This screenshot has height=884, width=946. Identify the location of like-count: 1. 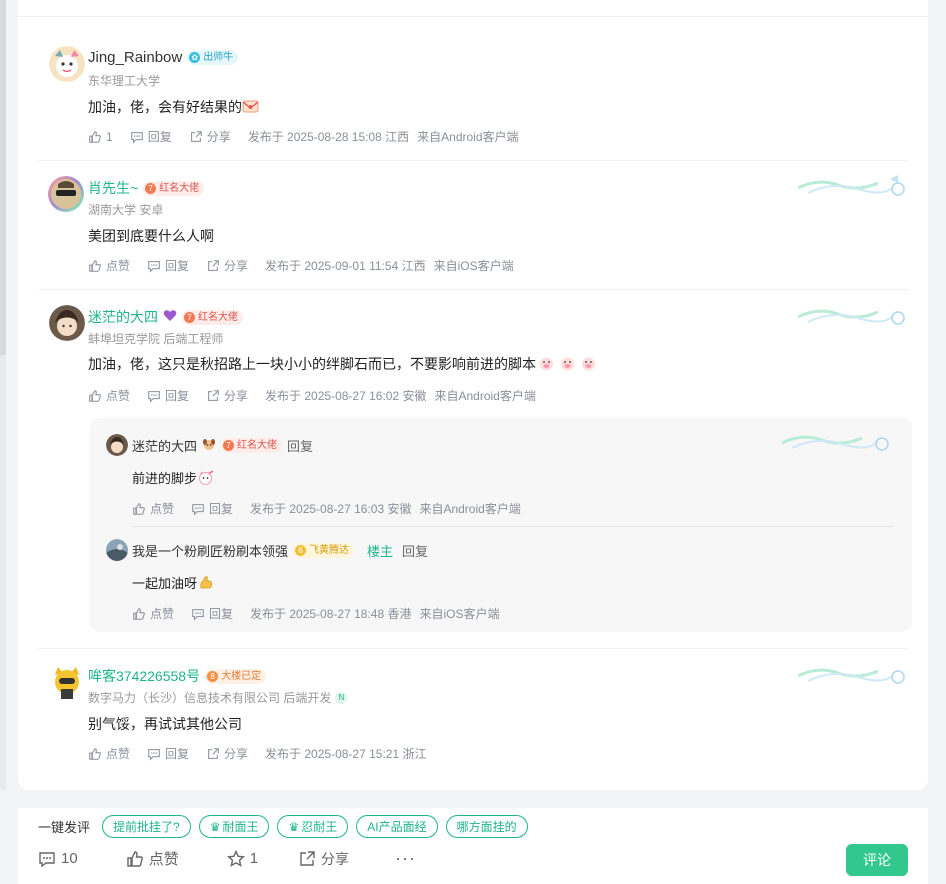
(109, 136).